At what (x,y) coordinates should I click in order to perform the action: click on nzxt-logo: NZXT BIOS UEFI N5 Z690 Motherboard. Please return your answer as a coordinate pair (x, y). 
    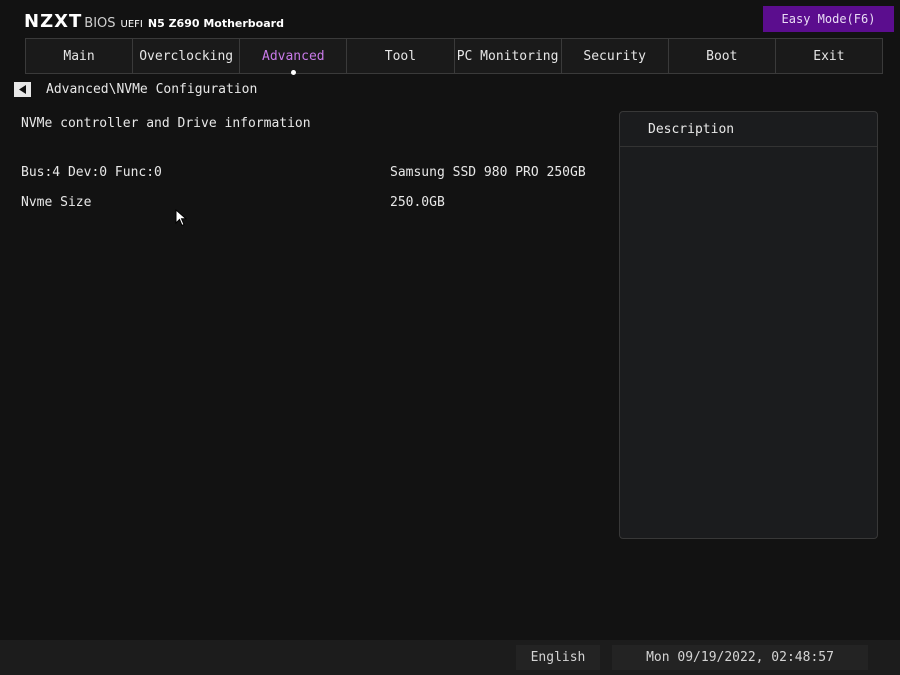
    Looking at the image, I should click on (154, 21).